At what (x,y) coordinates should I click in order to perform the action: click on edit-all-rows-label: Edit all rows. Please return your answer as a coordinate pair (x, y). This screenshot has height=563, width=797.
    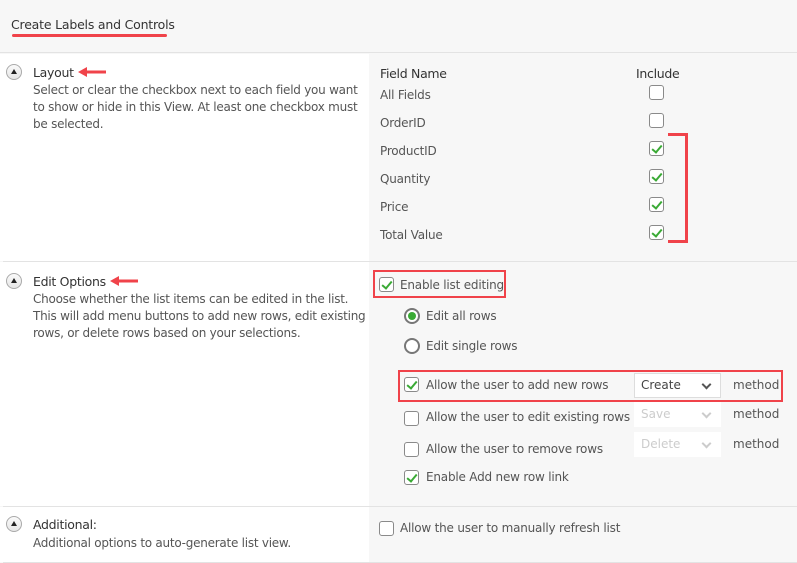
    Looking at the image, I should click on (461, 316).